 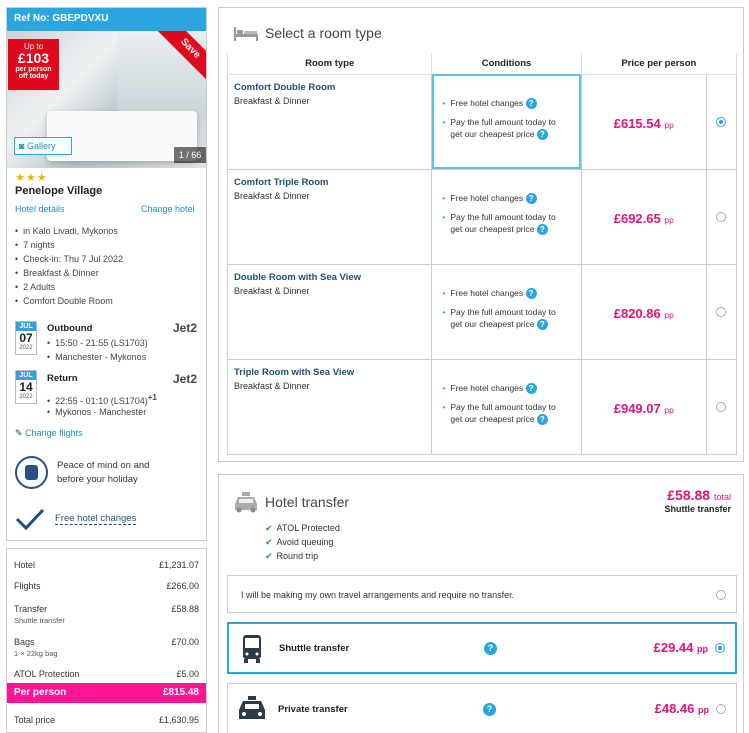 What do you see at coordinates (26, 338) in the screenshot?
I see `outbound-date-icon: JUL 07 2022` at bounding box center [26, 338].